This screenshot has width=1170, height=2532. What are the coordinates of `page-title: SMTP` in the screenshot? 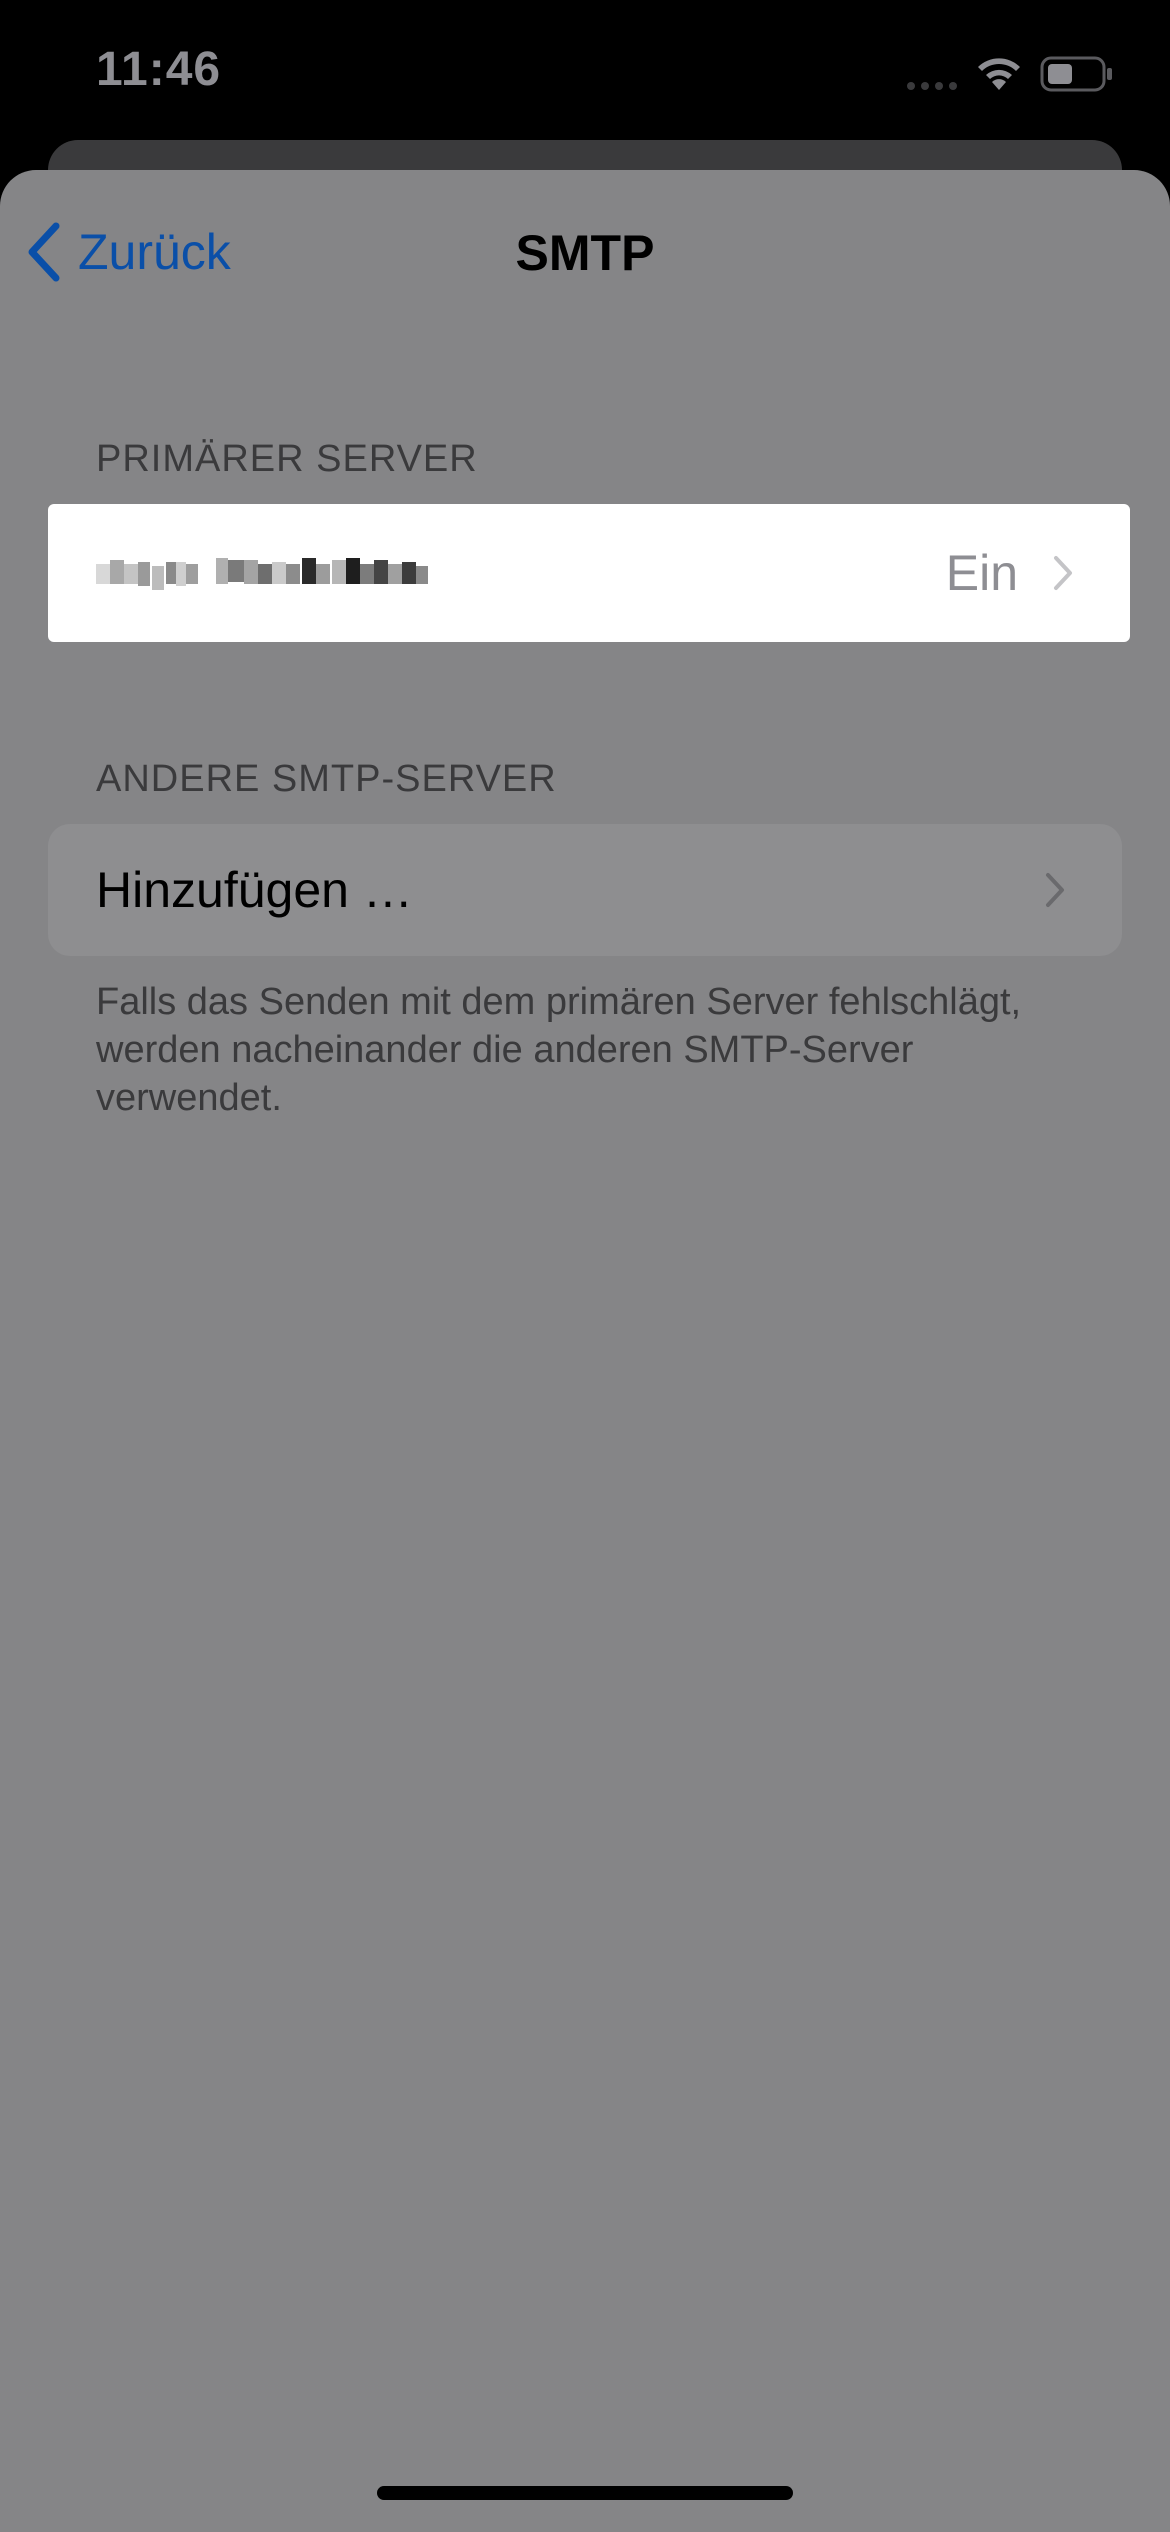 It's located at (585, 253).